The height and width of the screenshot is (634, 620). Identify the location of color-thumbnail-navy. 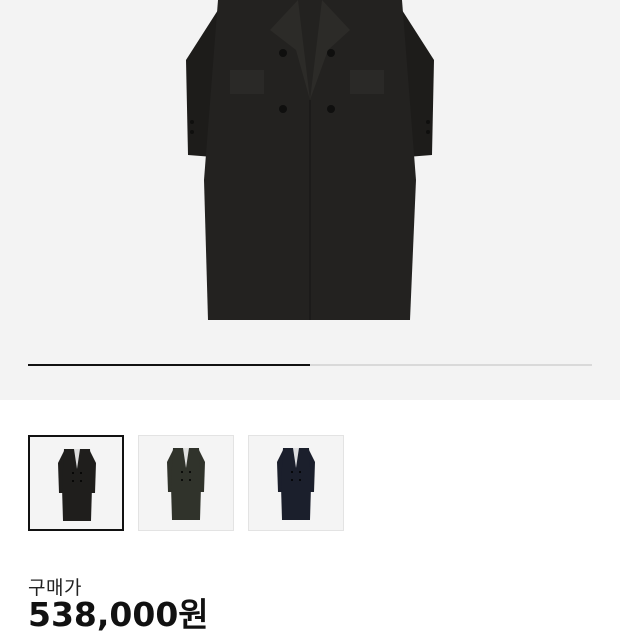
(296, 483).